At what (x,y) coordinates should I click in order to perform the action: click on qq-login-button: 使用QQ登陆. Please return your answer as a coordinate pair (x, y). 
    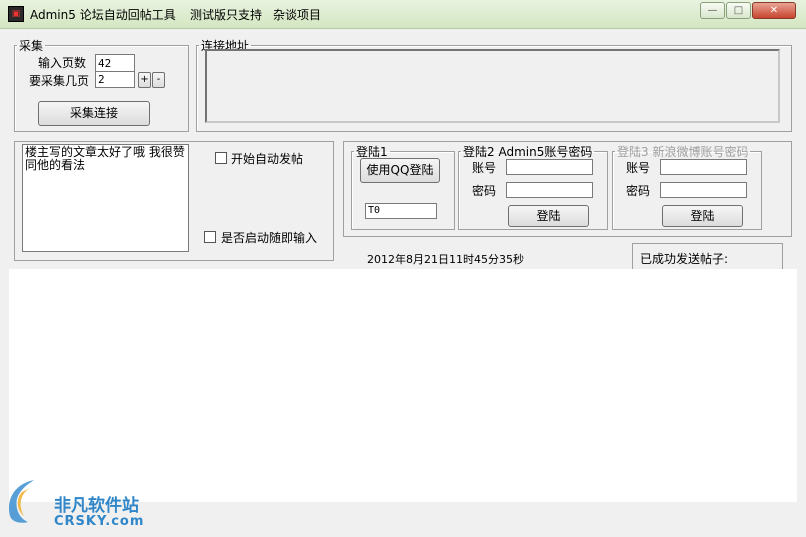
    Looking at the image, I should click on (400, 170).